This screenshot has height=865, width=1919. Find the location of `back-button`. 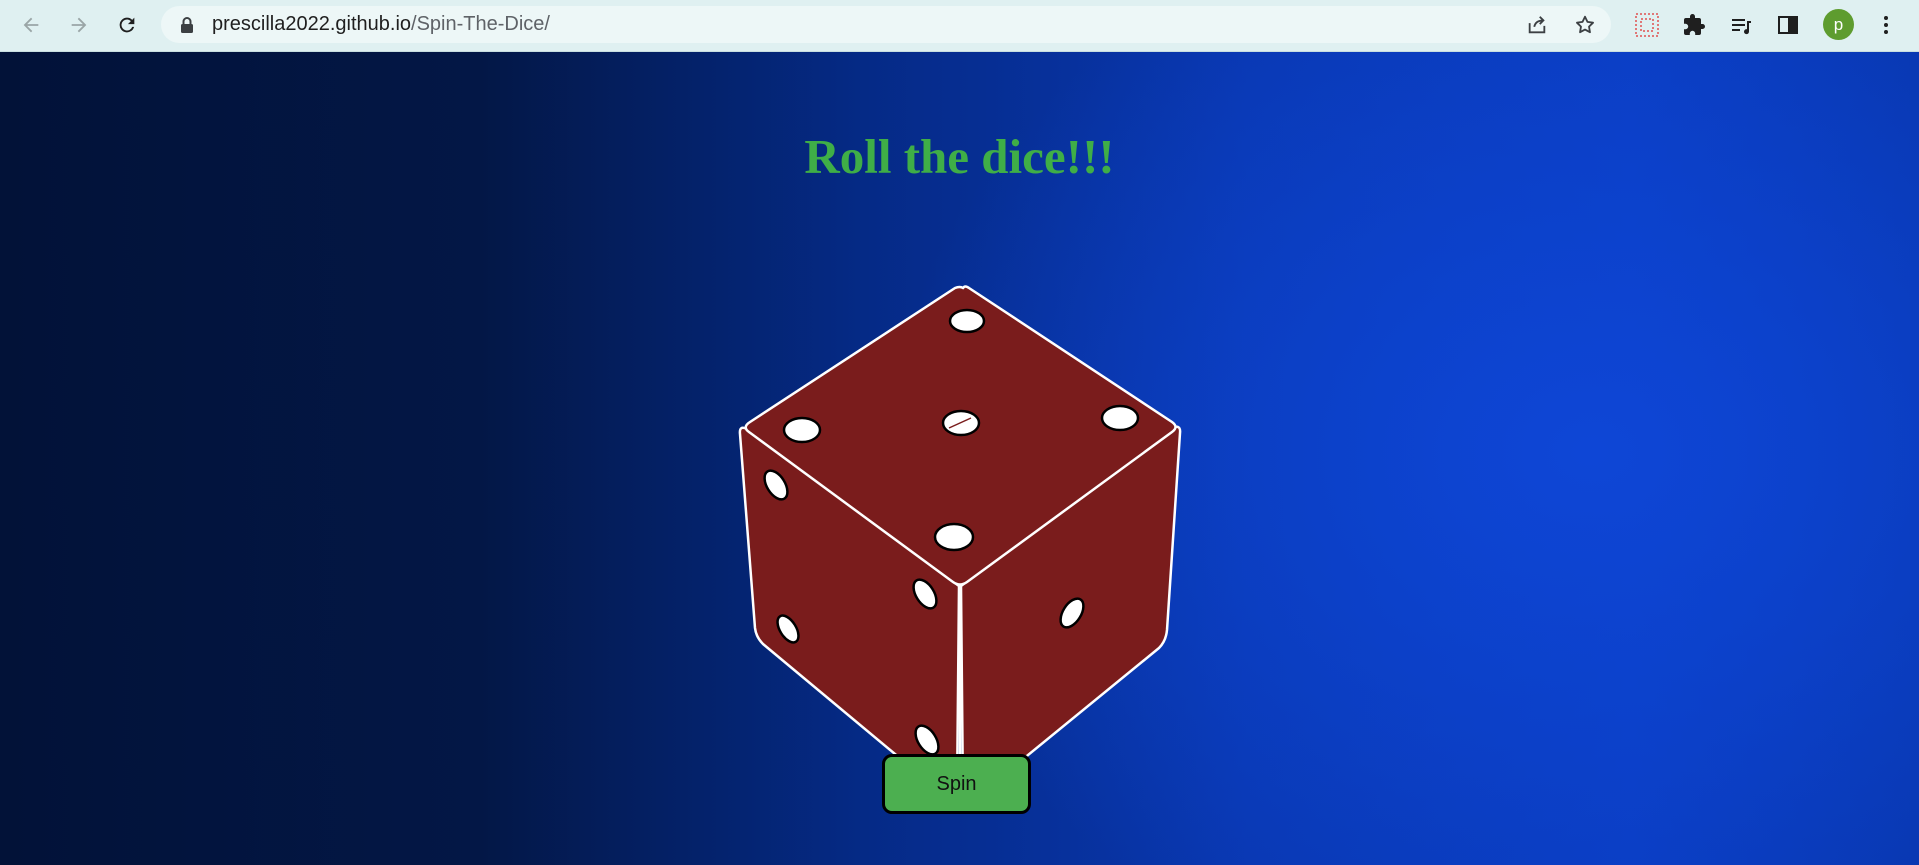

back-button is located at coordinates (31, 25).